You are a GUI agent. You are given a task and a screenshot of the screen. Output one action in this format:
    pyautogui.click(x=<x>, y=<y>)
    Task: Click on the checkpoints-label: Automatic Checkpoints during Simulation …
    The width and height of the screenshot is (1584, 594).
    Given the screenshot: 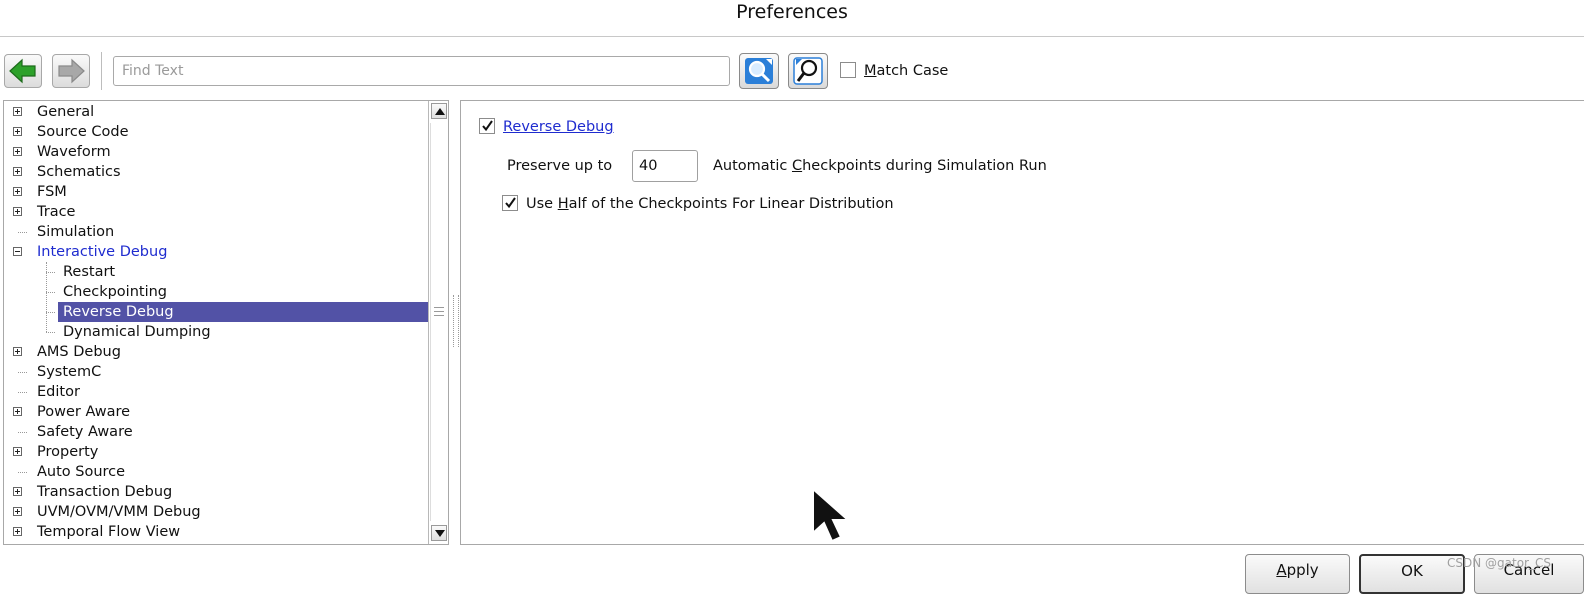 What is the action you would take?
    pyautogui.click(x=880, y=166)
    